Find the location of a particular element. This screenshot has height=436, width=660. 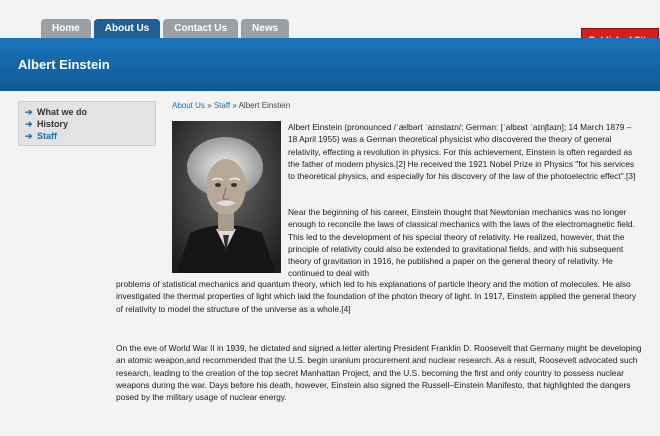

top-navigation: Home About Us Contact Us News is located at coordinates (330, 19).